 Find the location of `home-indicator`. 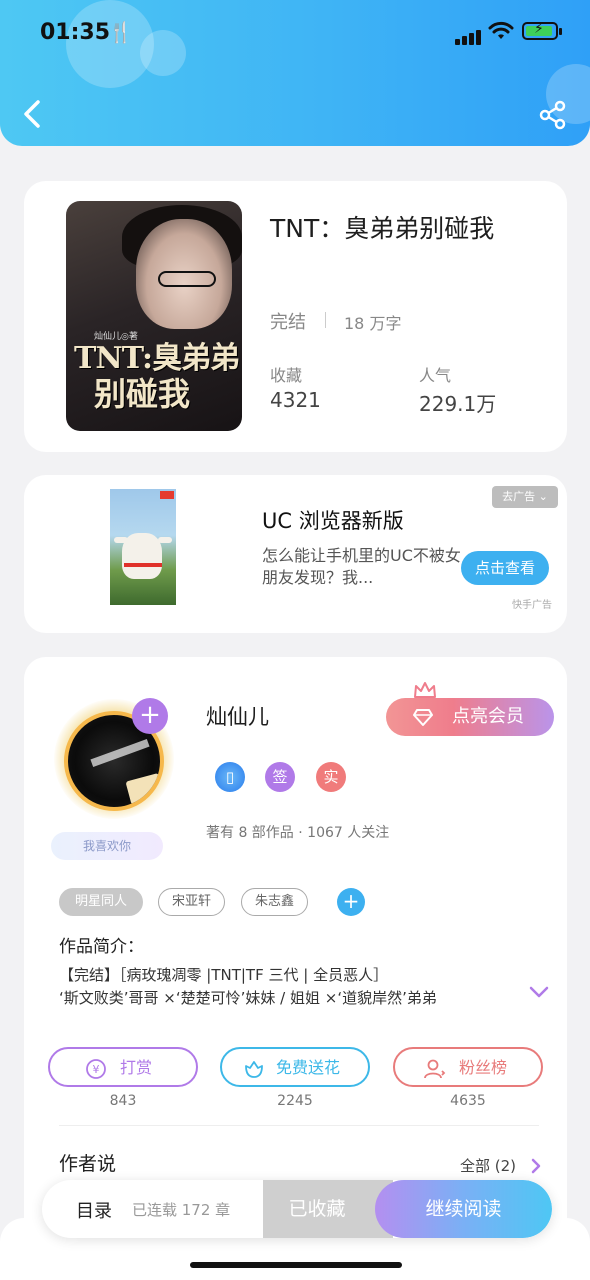

home-indicator is located at coordinates (296, 1265).